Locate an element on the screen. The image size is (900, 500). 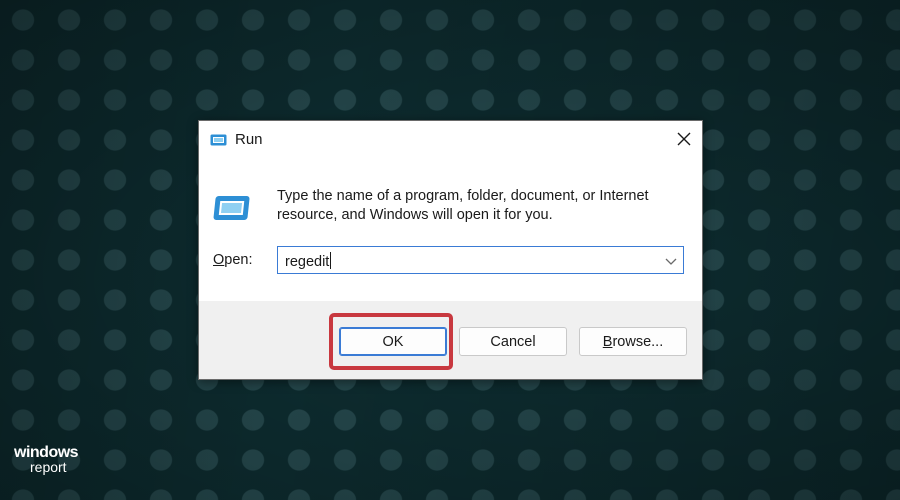
windows-report-logo: windows report is located at coordinates (46, 459).